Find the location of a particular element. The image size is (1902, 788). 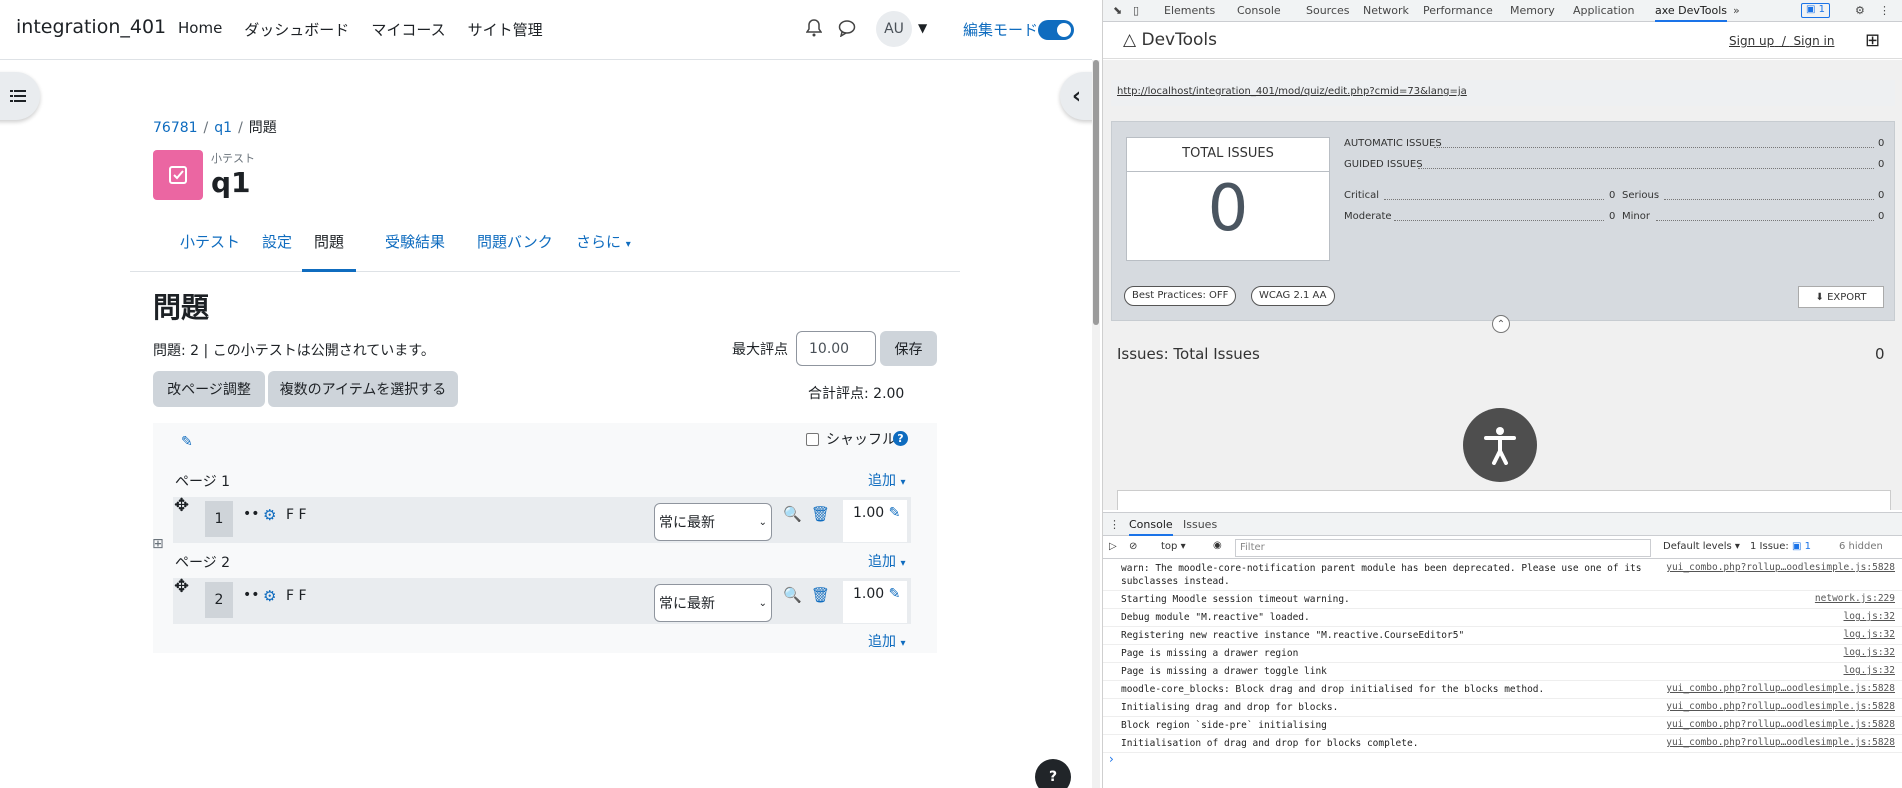

add-icon: ⊞ is located at coordinates (1872, 40).